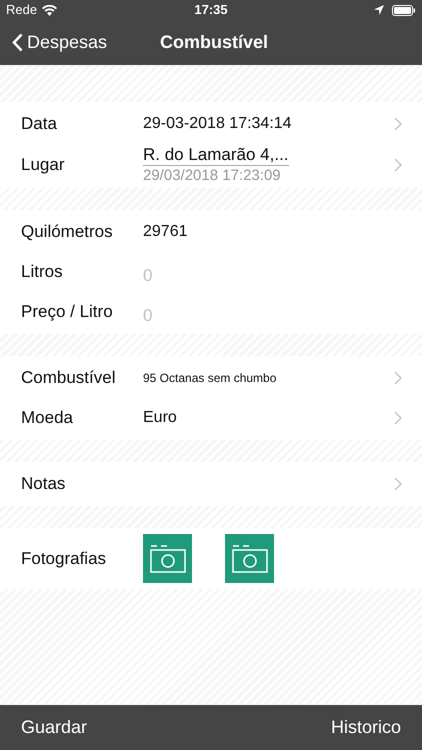  Describe the element at coordinates (43, 165) in the screenshot. I see `field-label: Lugar` at that location.